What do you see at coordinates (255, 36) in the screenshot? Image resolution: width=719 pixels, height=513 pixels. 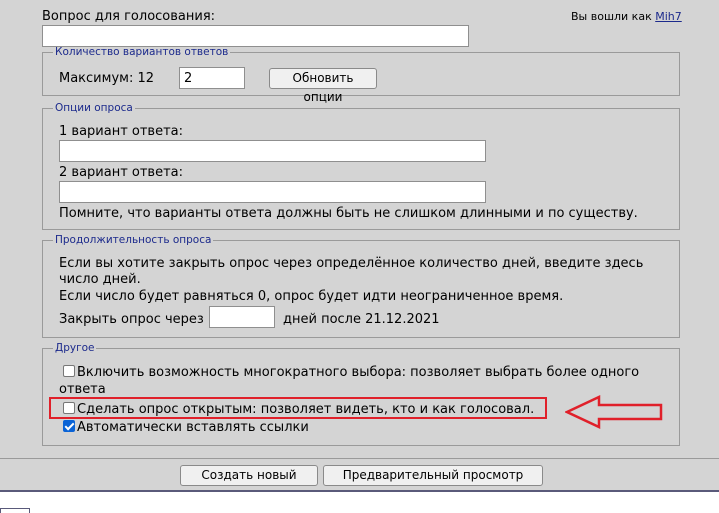 I see `question-input` at bounding box center [255, 36].